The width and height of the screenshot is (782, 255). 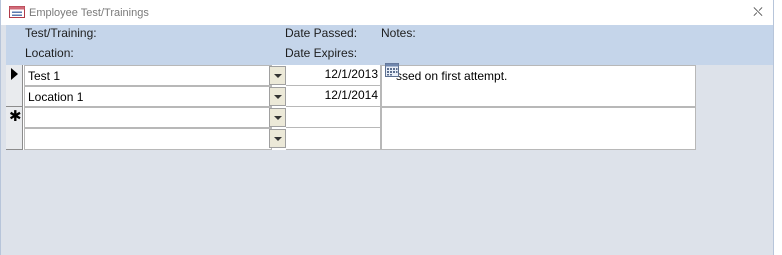 I want to click on new-date-passed-field, so click(x=333, y=117).